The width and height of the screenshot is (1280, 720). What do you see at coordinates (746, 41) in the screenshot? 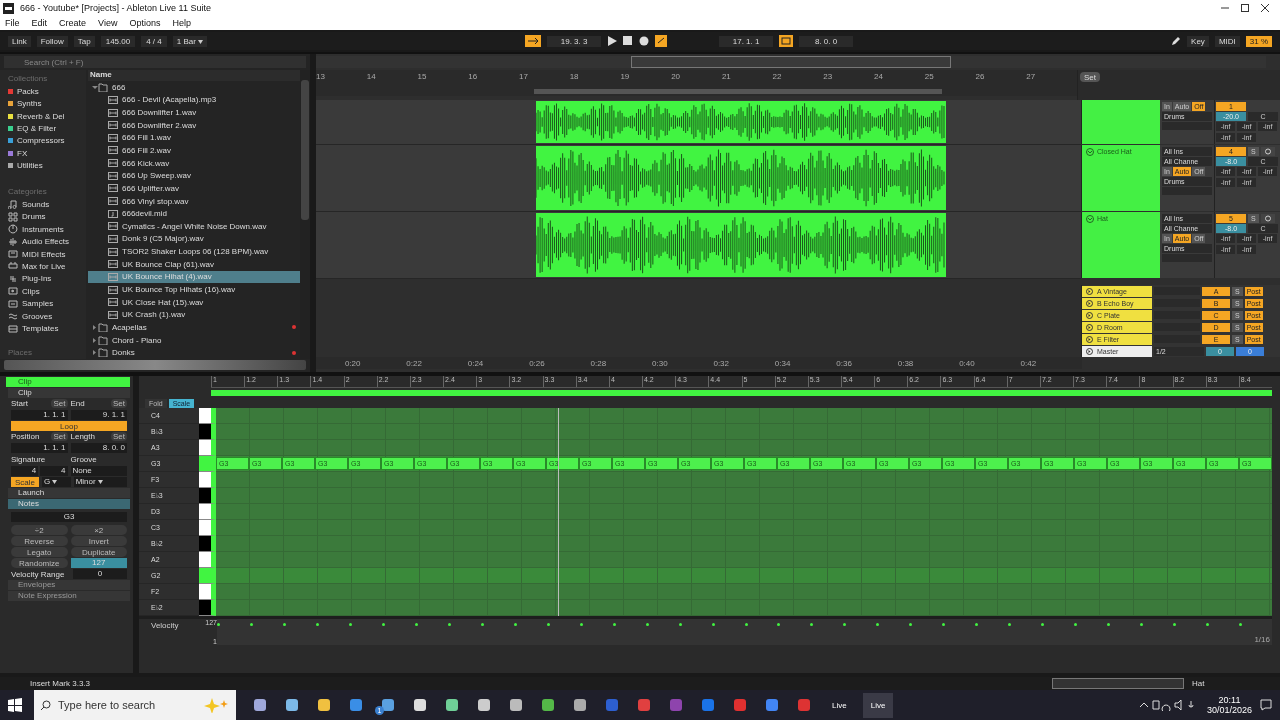
I see `loop-start-field: 17. 1. 1` at bounding box center [746, 41].